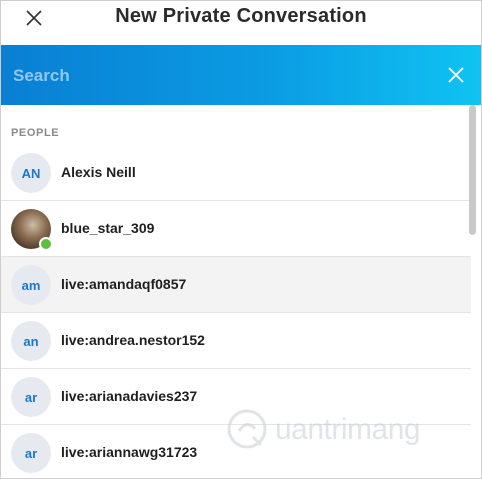 The width and height of the screenshot is (482, 479). I want to click on contact-row: blue_star_309, so click(236, 229).